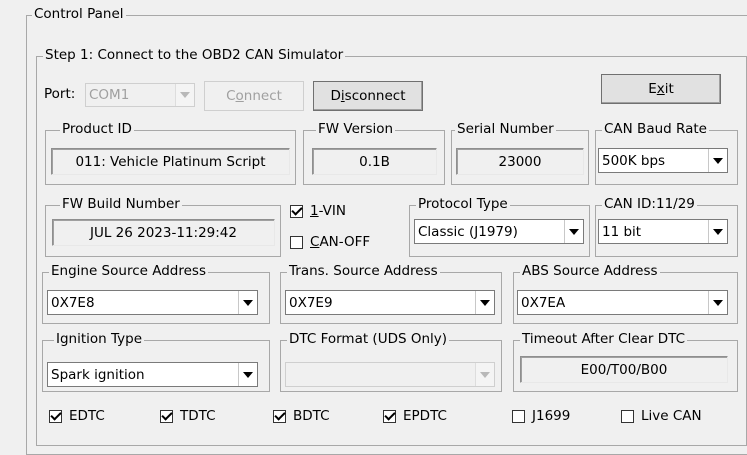 This screenshot has width=747, height=455. What do you see at coordinates (663, 231) in the screenshot?
I see `can-id-select: 11 bit` at bounding box center [663, 231].